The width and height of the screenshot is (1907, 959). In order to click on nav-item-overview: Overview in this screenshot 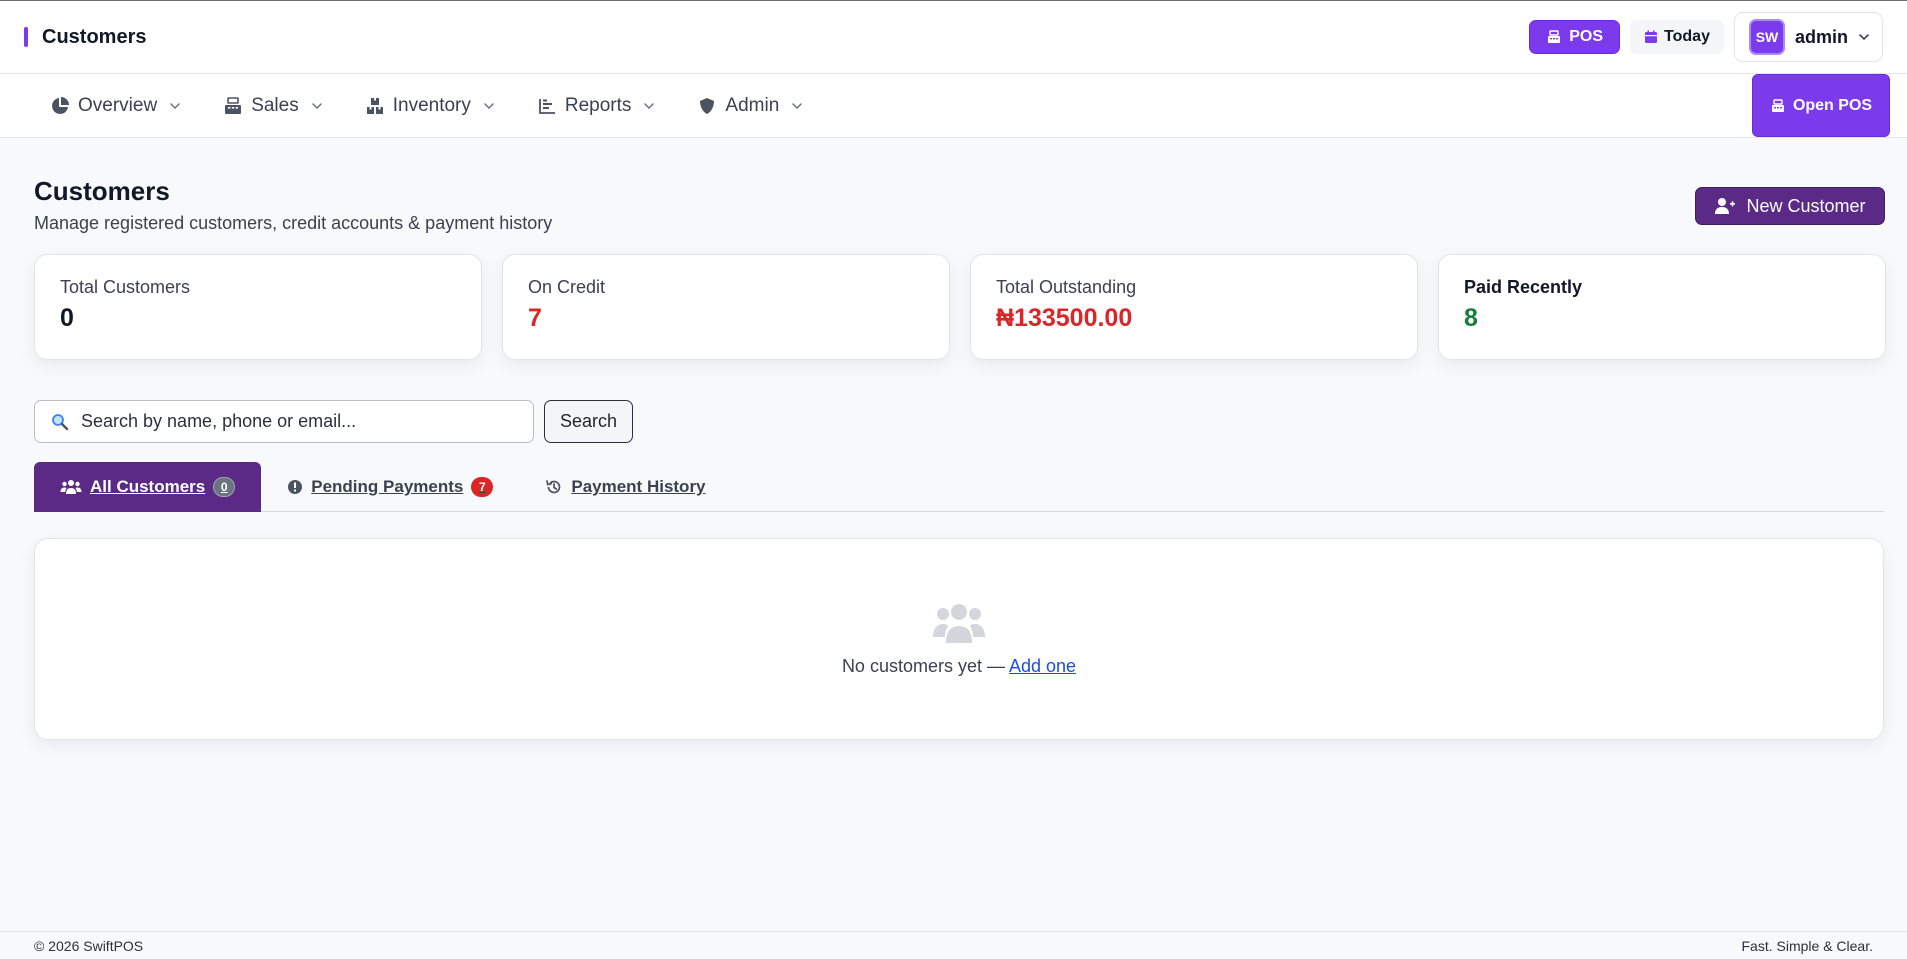, I will do `click(115, 106)`.